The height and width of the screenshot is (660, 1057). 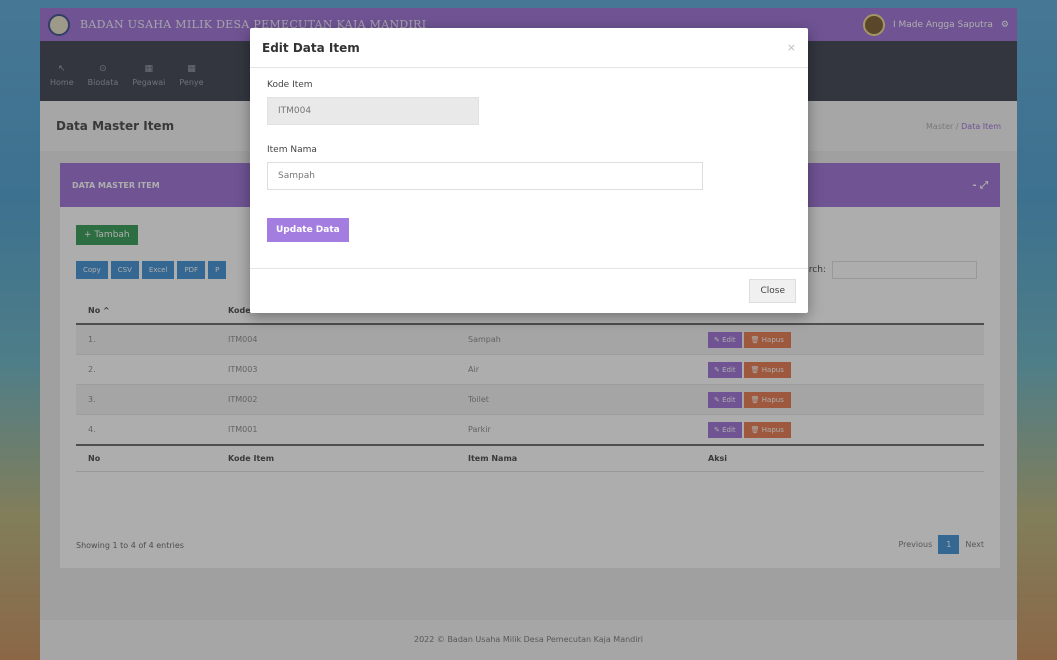 What do you see at coordinates (311, 47) in the screenshot?
I see `modal-title: Edit Data Item` at bounding box center [311, 47].